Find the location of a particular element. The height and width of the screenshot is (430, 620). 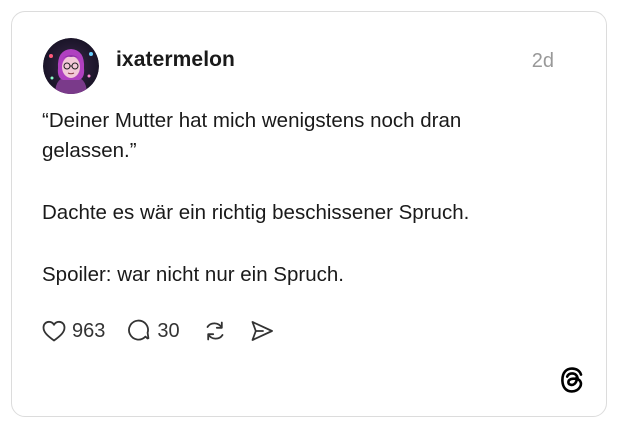

heart-icon is located at coordinates (54, 331).